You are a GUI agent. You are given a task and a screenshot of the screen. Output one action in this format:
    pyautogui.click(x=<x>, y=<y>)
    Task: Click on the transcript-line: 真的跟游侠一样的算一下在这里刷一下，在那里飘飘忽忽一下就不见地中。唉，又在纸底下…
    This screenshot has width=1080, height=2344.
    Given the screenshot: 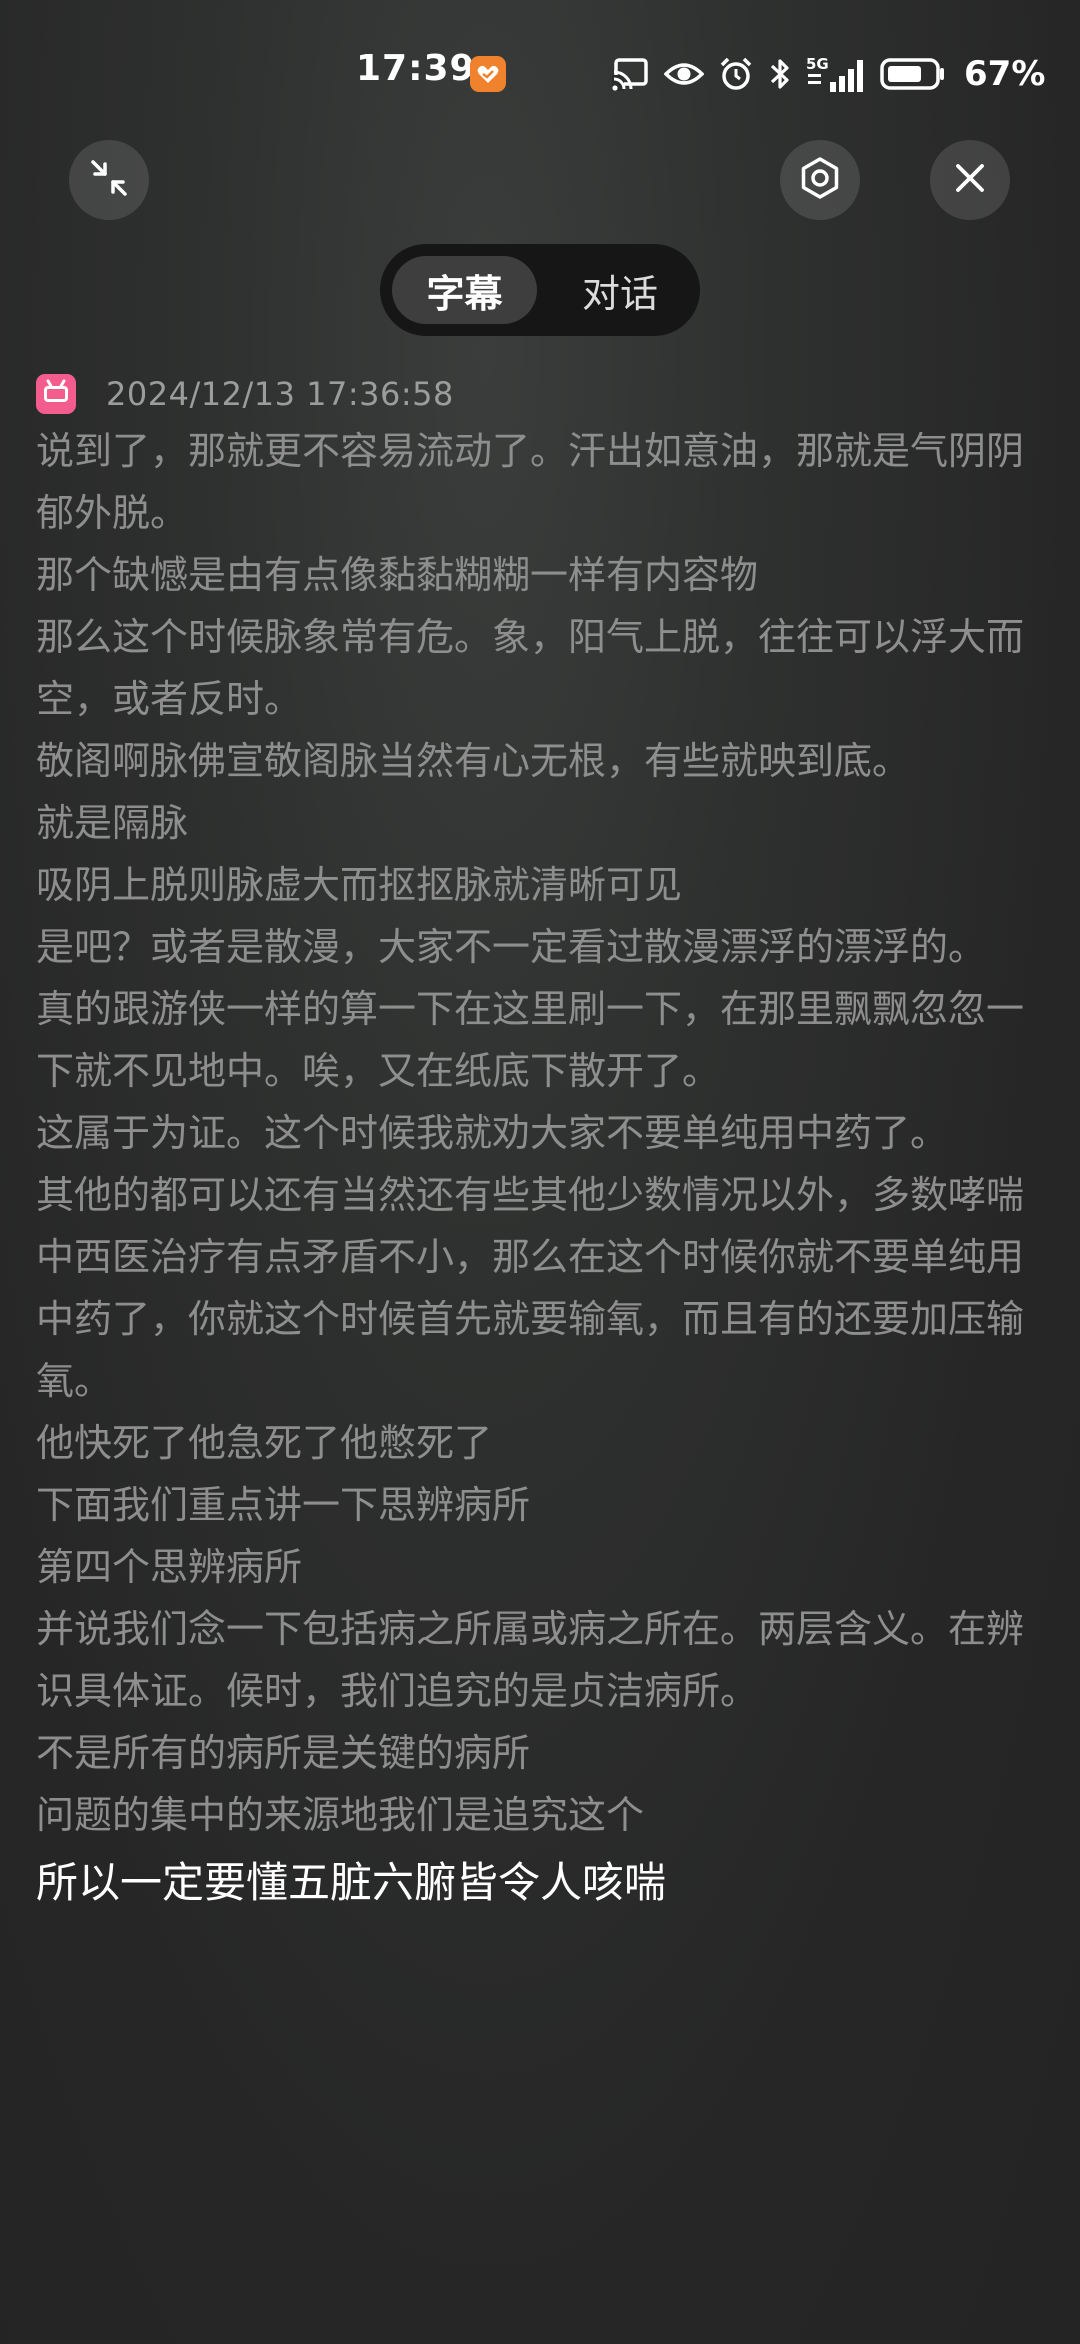 What is the action you would take?
    pyautogui.click(x=530, y=1040)
    